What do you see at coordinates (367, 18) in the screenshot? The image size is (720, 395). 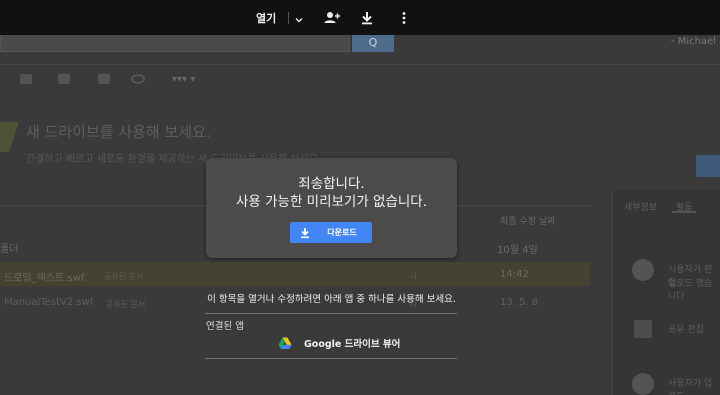 I see `download-icon` at bounding box center [367, 18].